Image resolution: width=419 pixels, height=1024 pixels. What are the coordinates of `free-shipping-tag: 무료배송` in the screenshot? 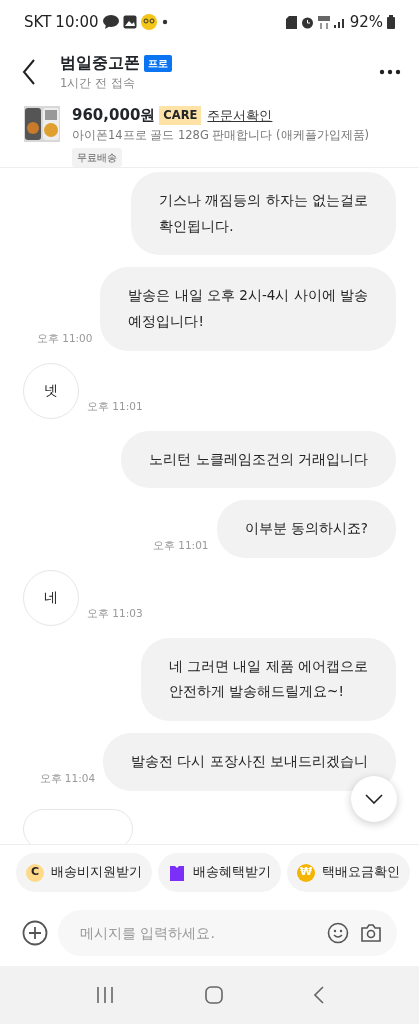 It's located at (97, 157).